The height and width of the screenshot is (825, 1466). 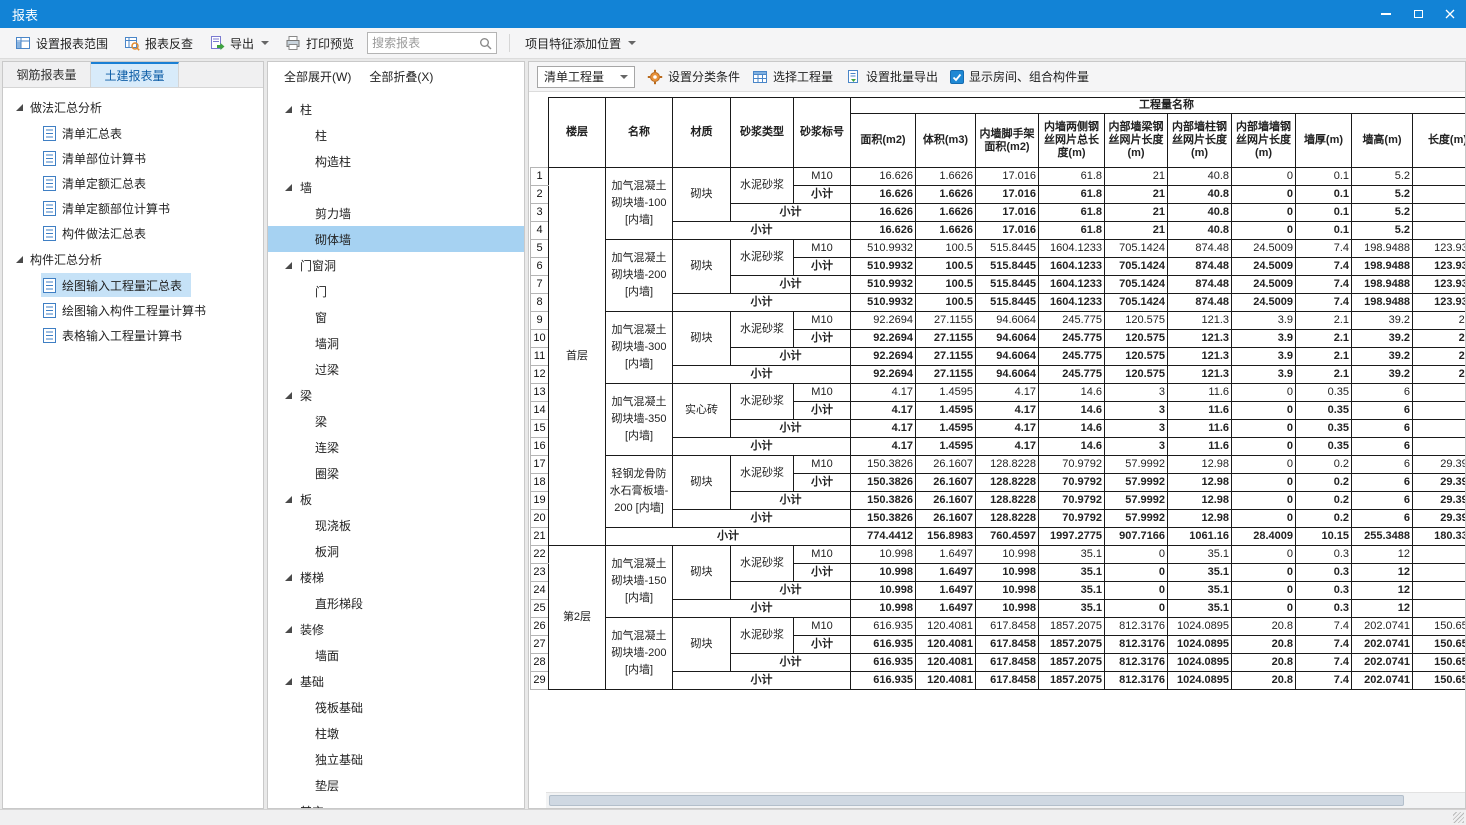 I want to click on table-cell: 120.575, so click(x=1136, y=320).